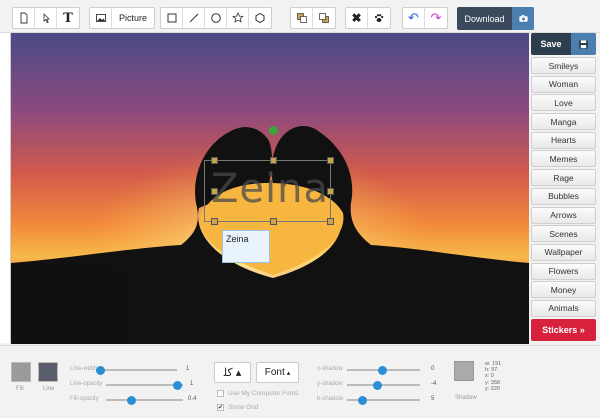 The height and width of the screenshot is (418, 600). Describe the element at coordinates (563, 234) in the screenshot. I see `category-scenes: Scenes` at that location.